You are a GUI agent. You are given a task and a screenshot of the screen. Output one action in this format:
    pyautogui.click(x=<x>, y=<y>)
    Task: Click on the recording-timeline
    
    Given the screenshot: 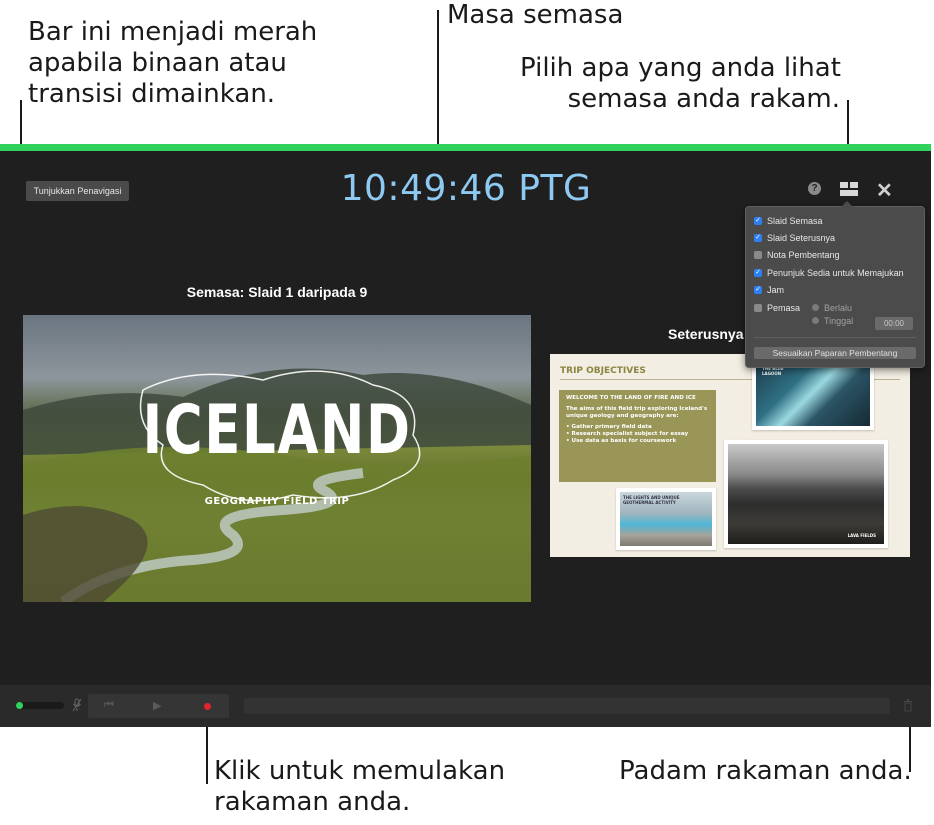 What is the action you would take?
    pyautogui.click(x=567, y=706)
    